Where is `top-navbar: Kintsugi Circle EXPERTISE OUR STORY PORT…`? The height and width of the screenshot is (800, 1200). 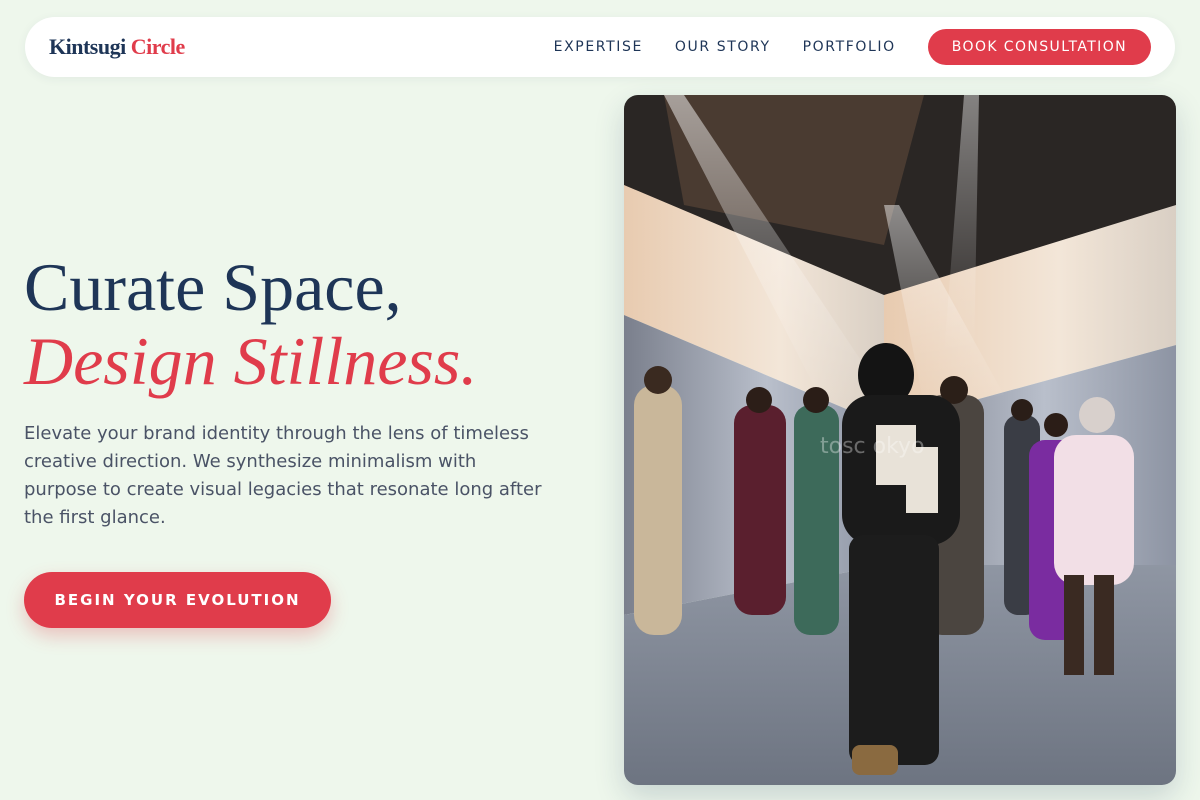
top-navbar: Kintsugi Circle EXPERTISE OUR STORY PORT… is located at coordinates (600, 47).